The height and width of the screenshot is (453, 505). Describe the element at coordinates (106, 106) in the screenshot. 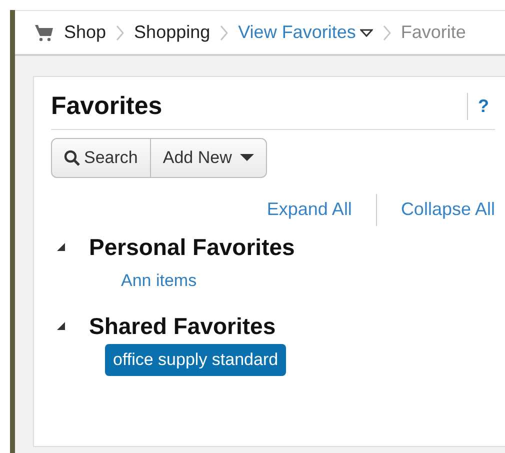

I see `panel-title: Favorites` at that location.